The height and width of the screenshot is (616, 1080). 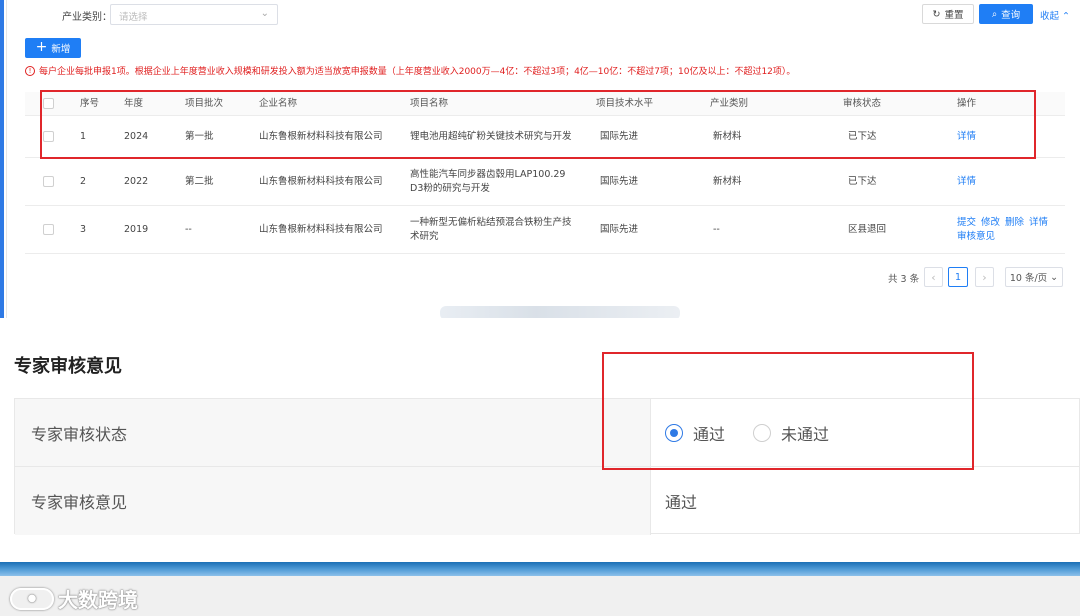 I want to click on add-button: + 新增, so click(x=53, y=48).